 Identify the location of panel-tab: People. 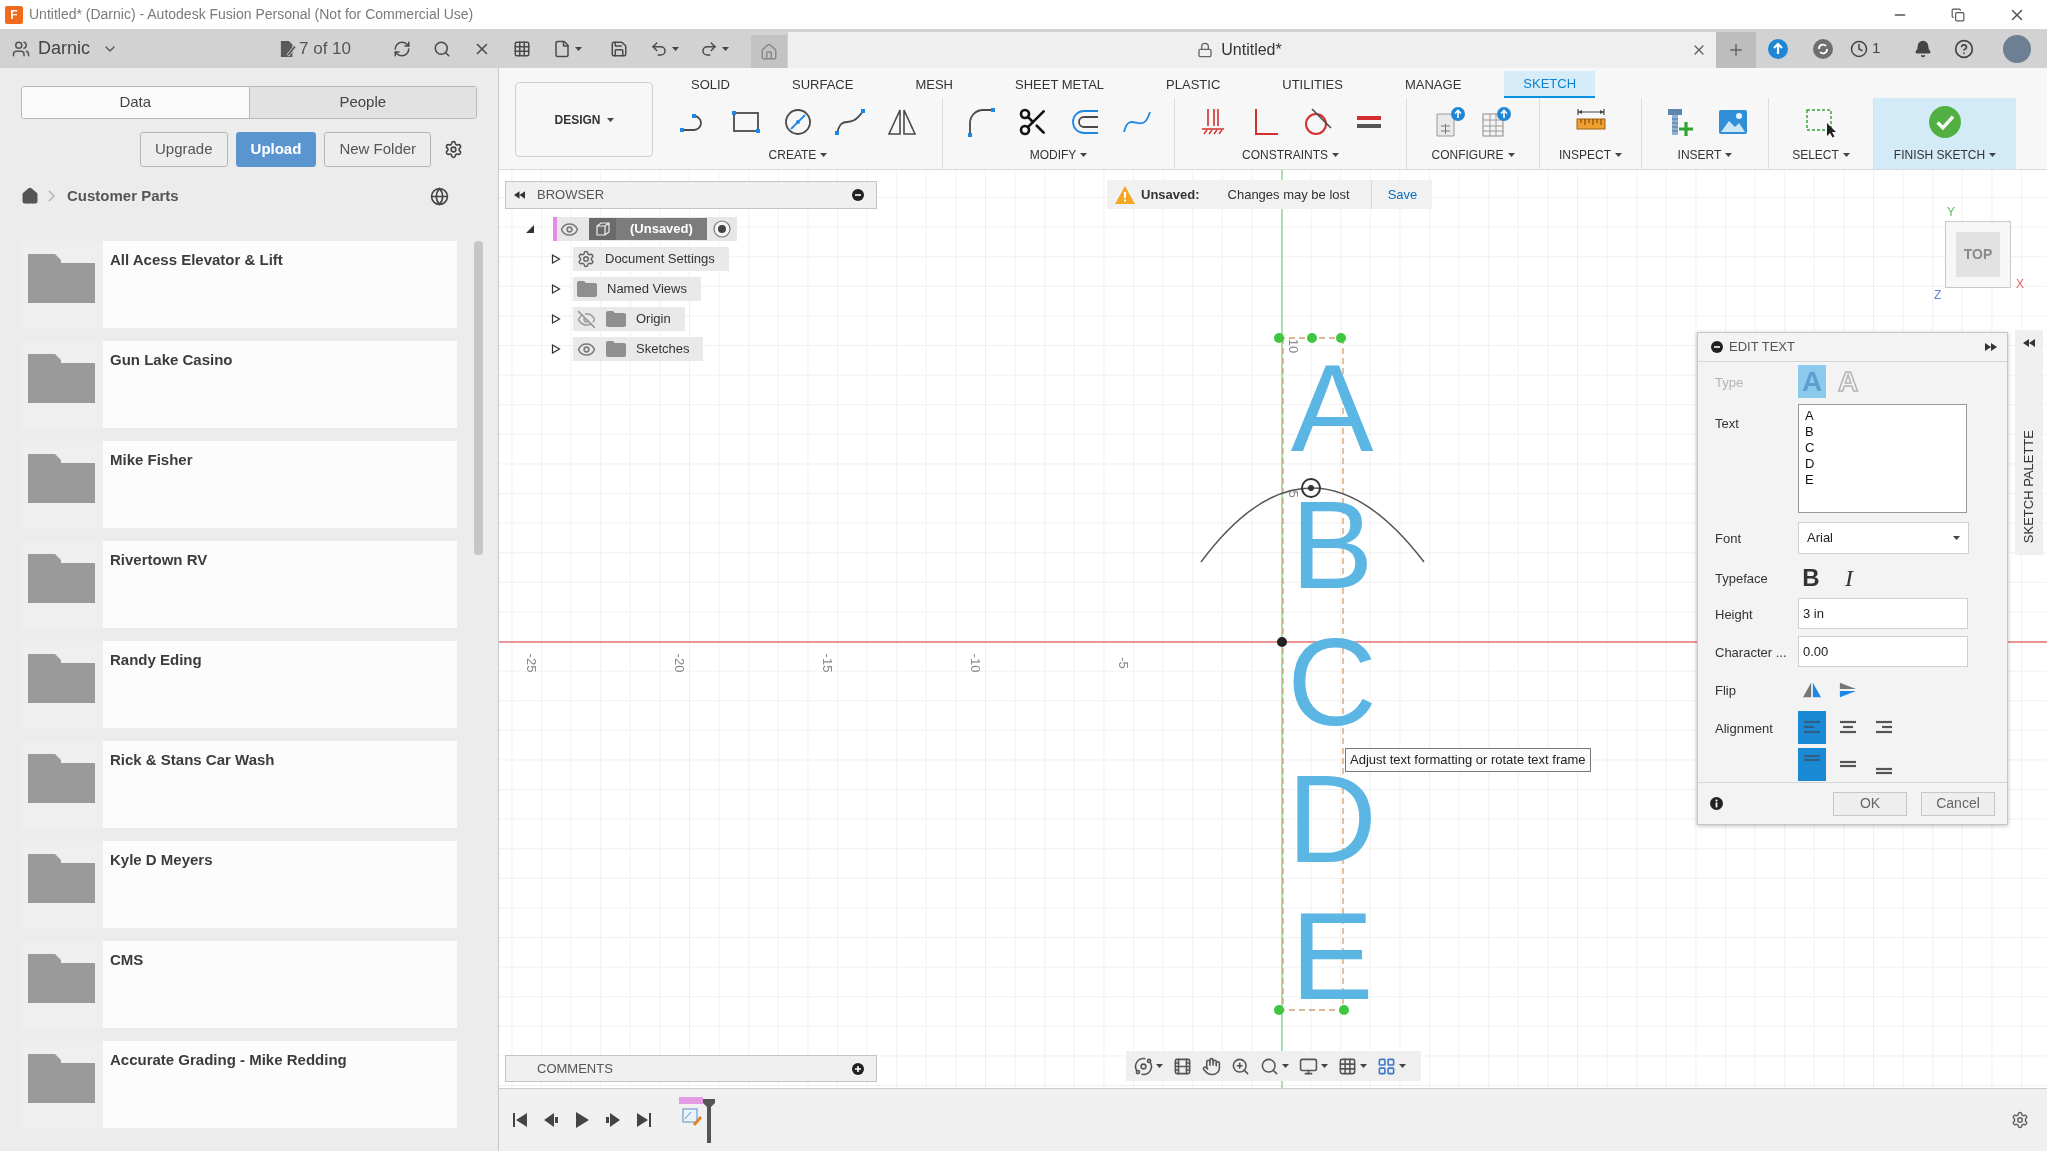
(362, 102).